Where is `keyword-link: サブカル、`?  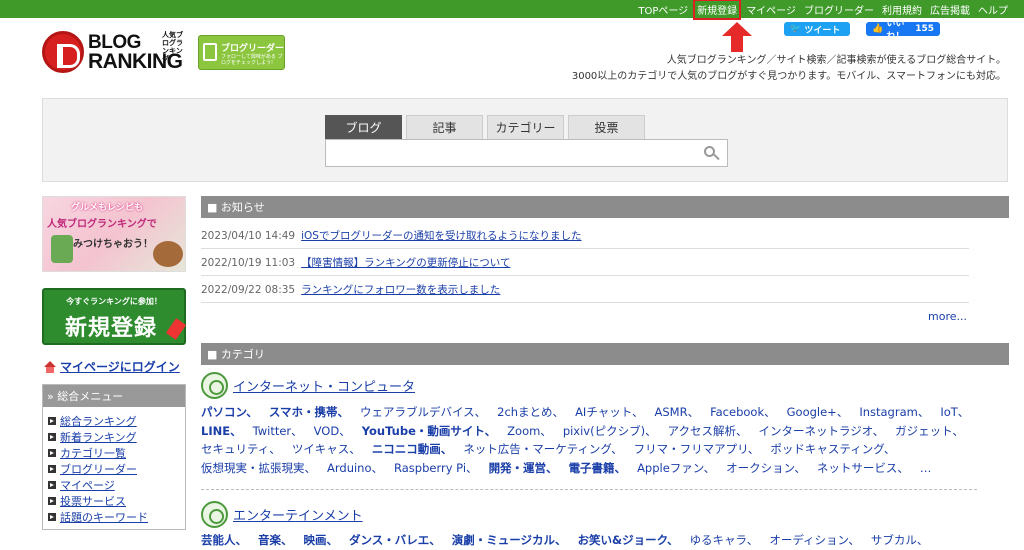
keyword-link: サブカル、 is located at coordinates (900, 540).